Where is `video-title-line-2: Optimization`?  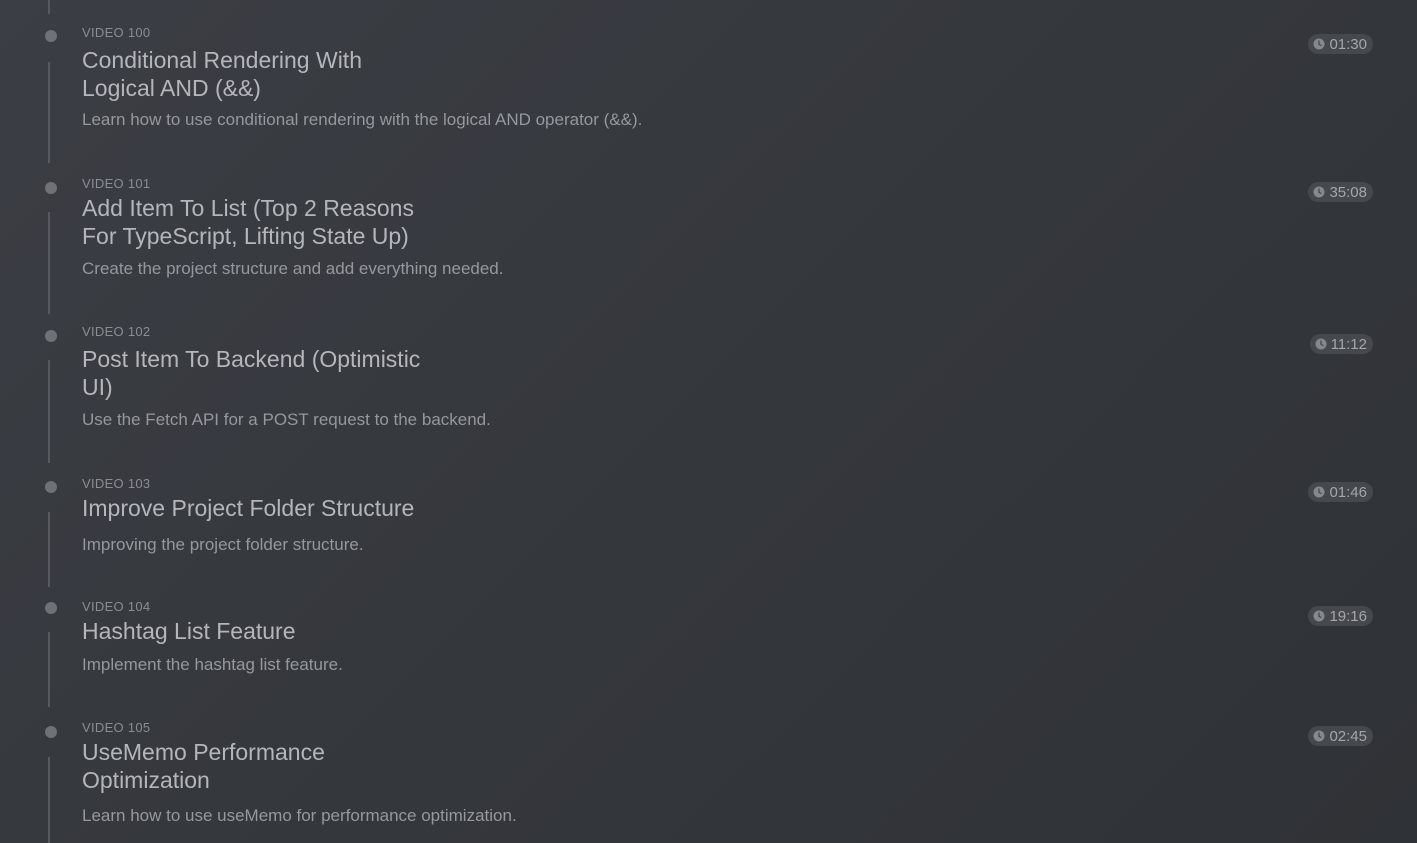 video-title-line-2: Optimization is located at coordinates (146, 780).